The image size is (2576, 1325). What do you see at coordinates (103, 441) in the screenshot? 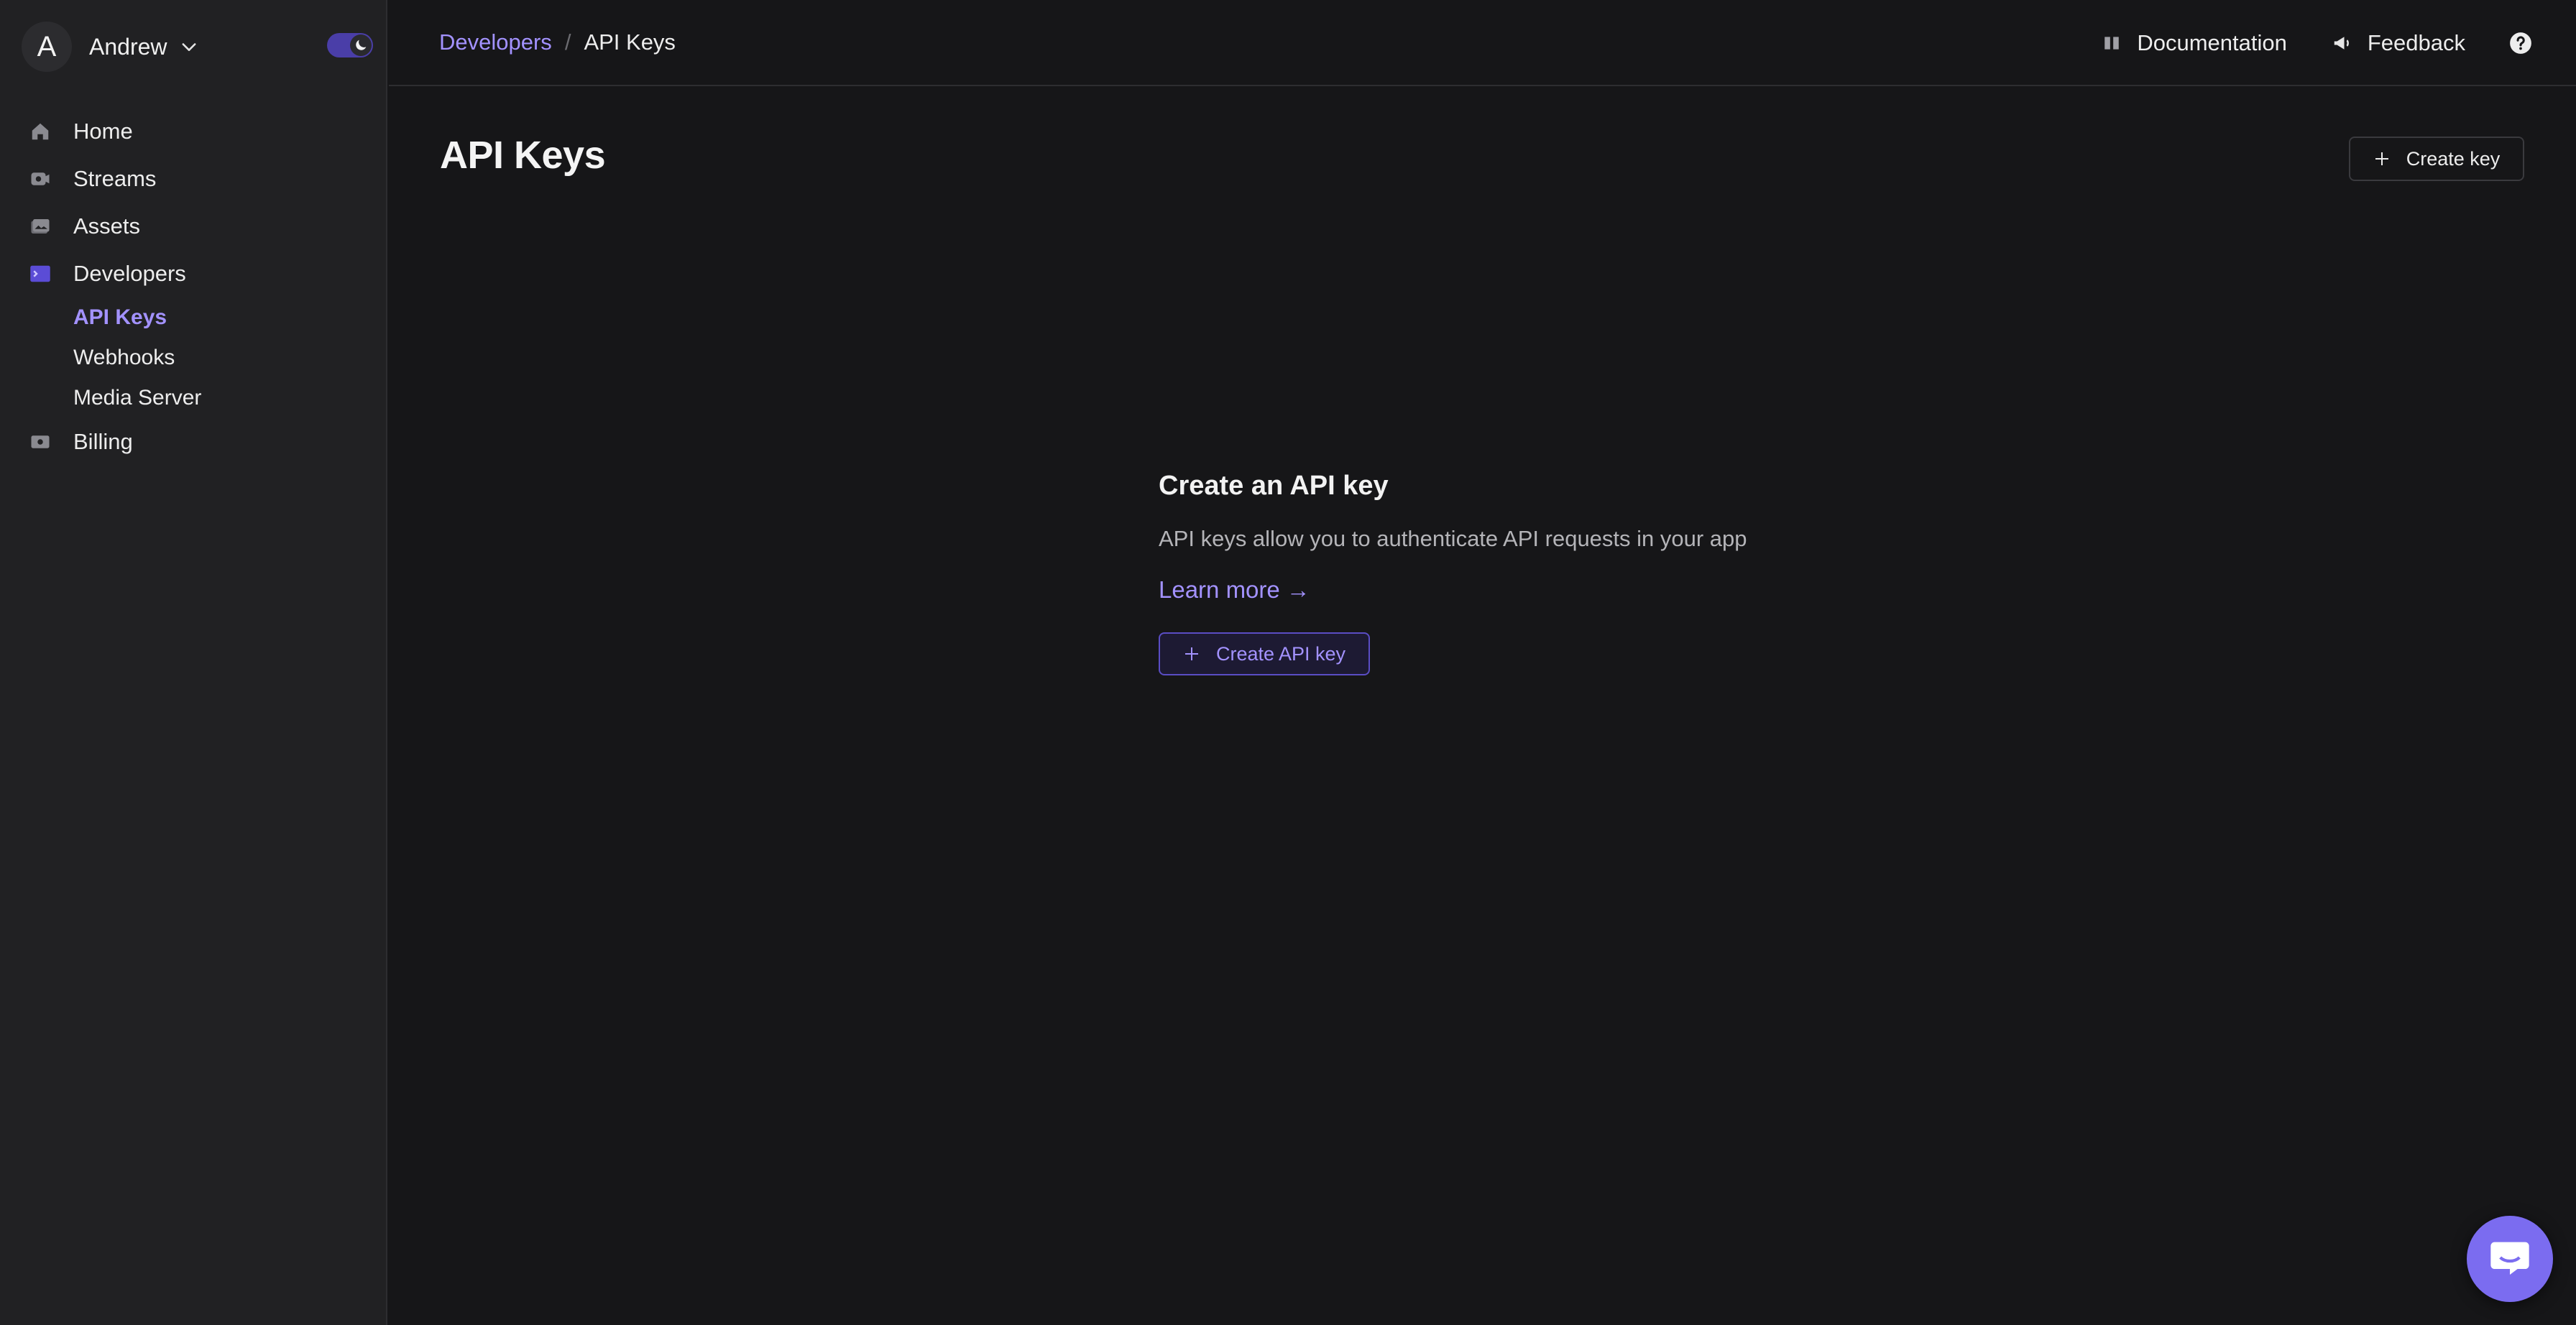
I see `sidebar-item-label: Billing` at bounding box center [103, 441].